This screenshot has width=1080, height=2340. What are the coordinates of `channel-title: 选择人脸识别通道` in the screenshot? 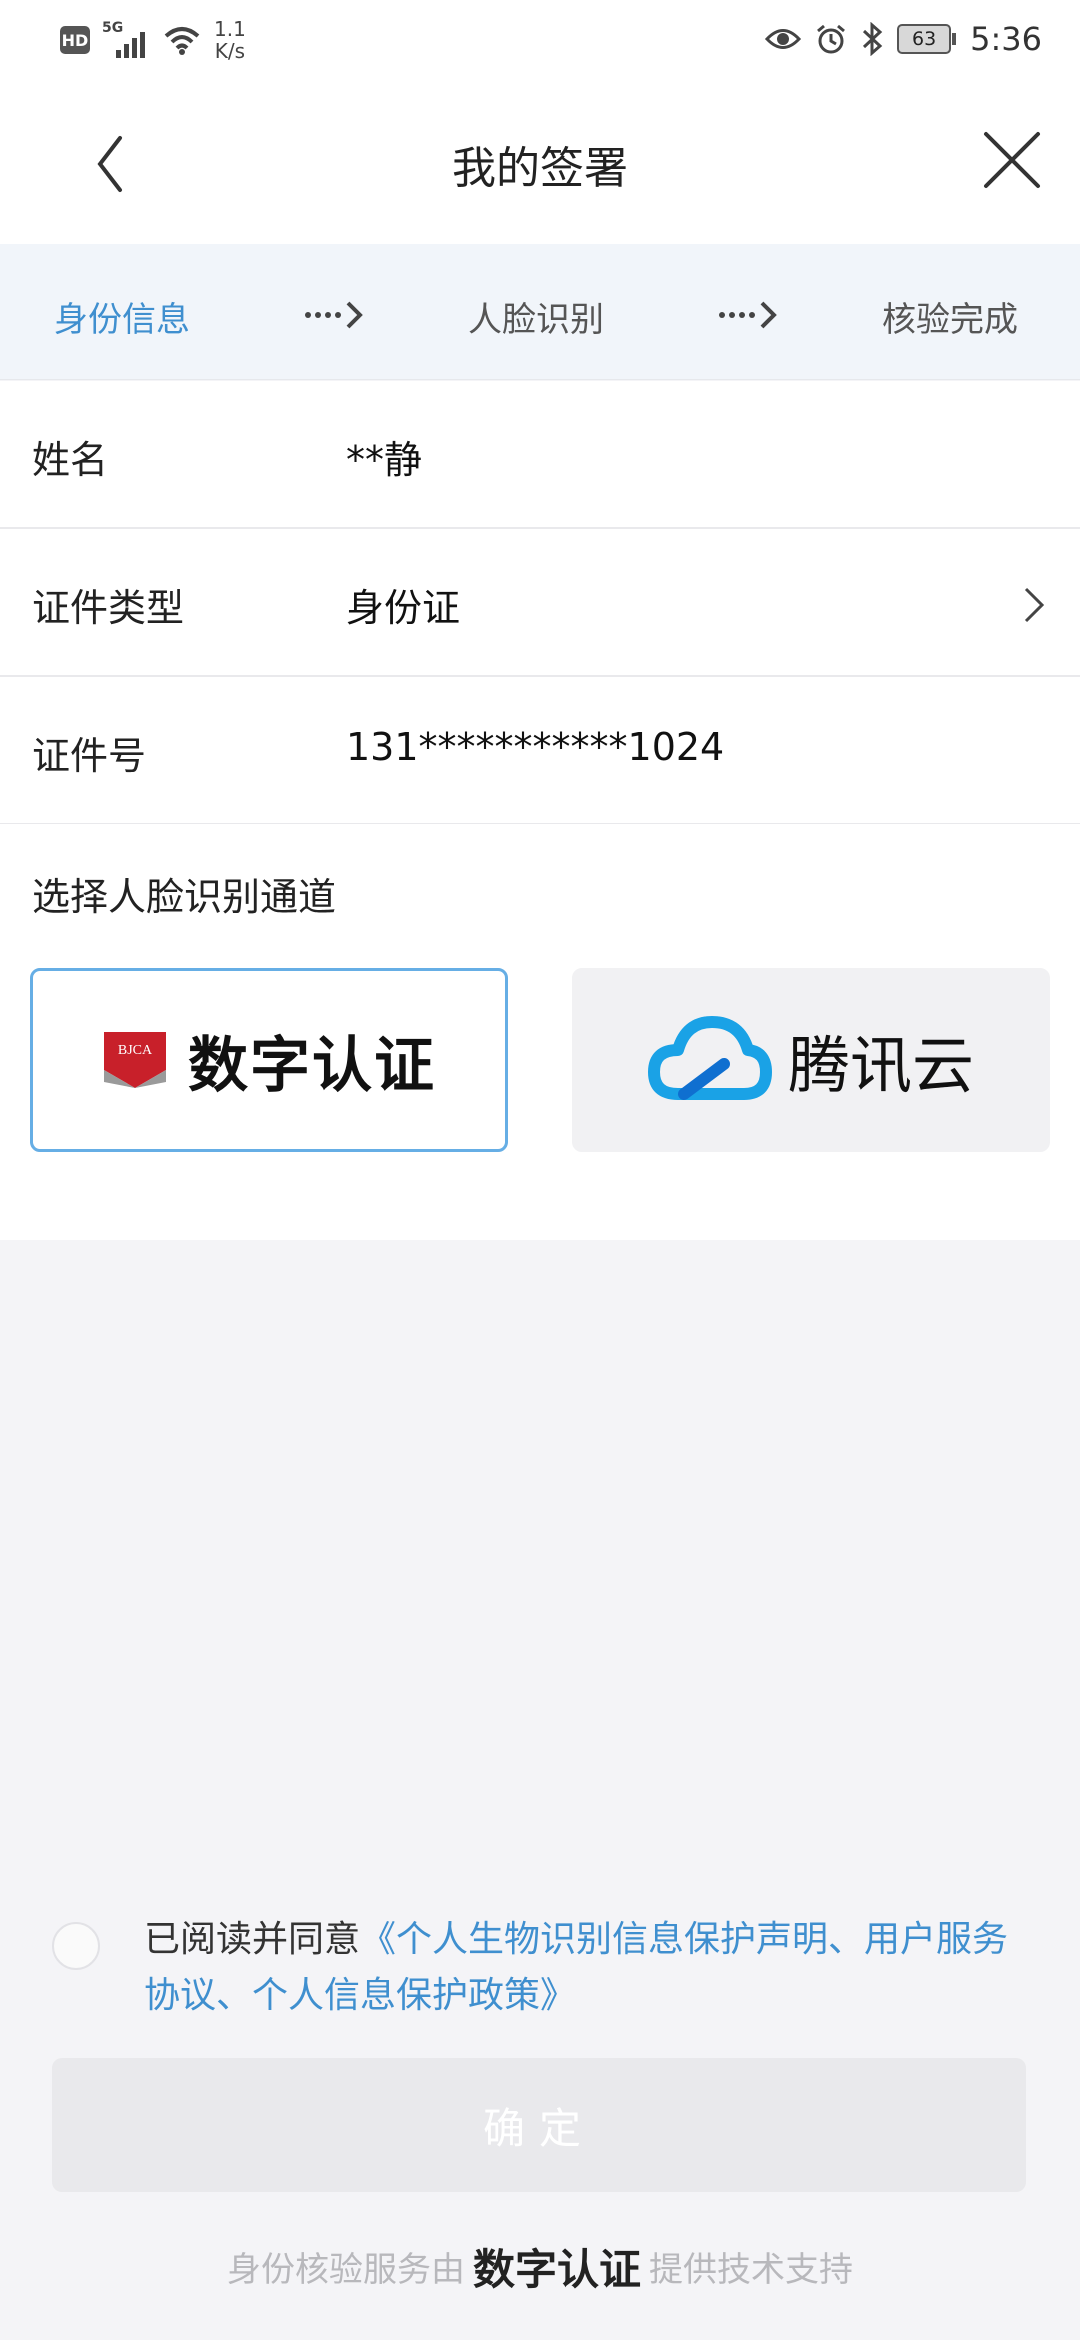 It's located at (184, 897).